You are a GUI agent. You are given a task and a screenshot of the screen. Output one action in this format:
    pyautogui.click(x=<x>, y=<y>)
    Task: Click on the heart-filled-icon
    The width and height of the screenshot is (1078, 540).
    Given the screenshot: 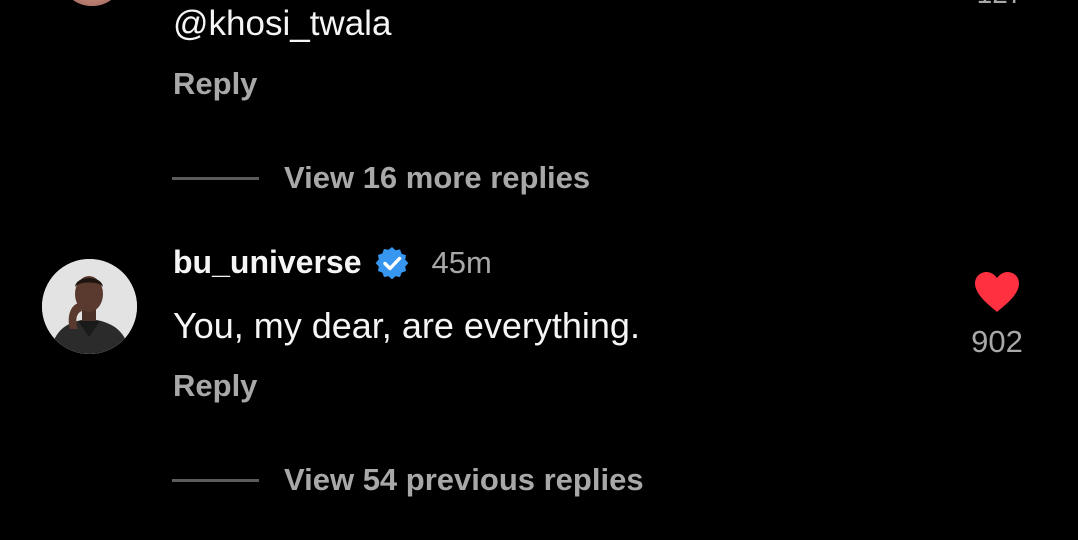 What is the action you would take?
    pyautogui.click(x=997, y=292)
    